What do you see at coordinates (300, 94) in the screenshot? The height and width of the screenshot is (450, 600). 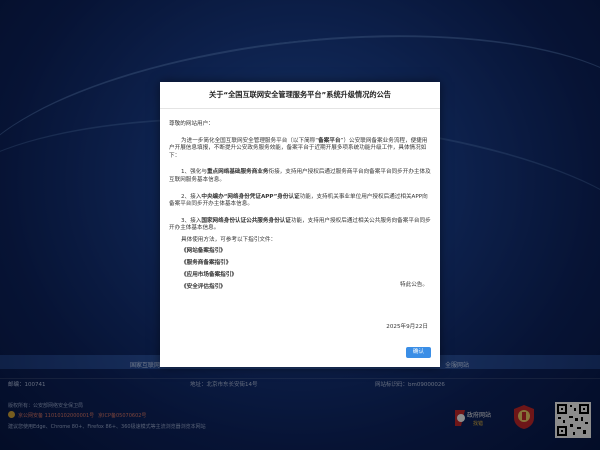 I see `dialog-title: 关于“全国互联网安全管理服务平台”系统升级情况的公告` at bounding box center [300, 94].